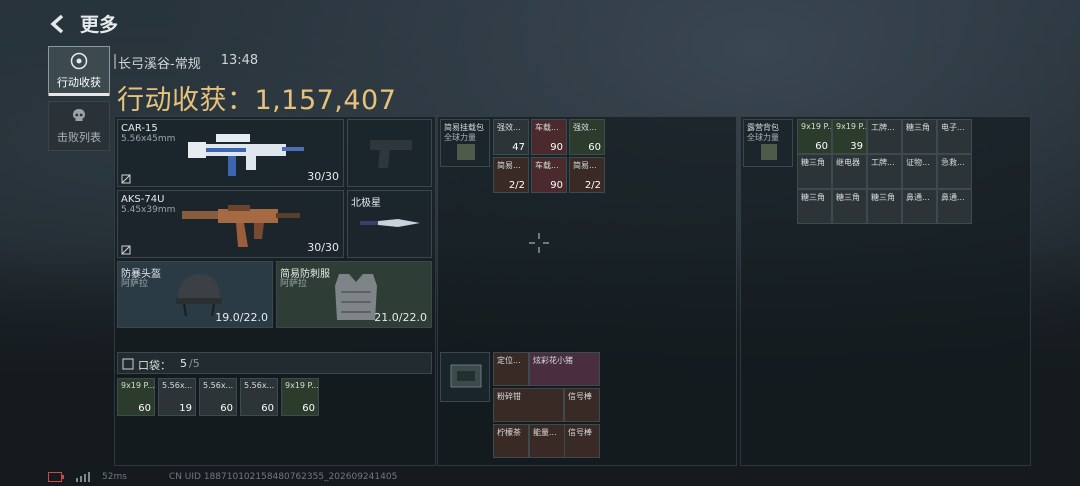  What do you see at coordinates (556, 147) in the screenshot?
I see `item-count: 90` at bounding box center [556, 147].